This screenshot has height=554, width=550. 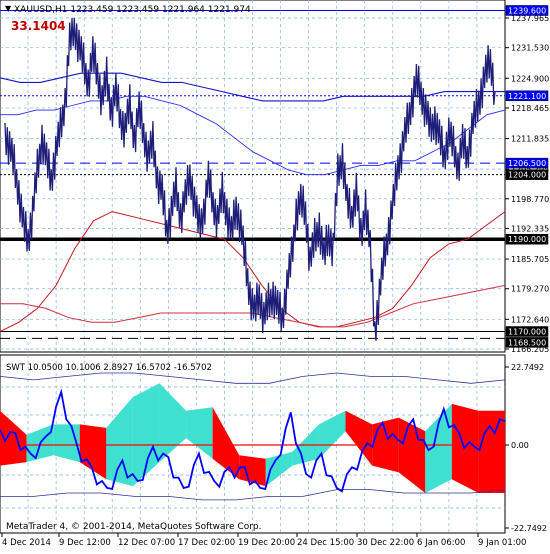 I want to click on price-tick-label: 1166.205, so click(x=530, y=349).